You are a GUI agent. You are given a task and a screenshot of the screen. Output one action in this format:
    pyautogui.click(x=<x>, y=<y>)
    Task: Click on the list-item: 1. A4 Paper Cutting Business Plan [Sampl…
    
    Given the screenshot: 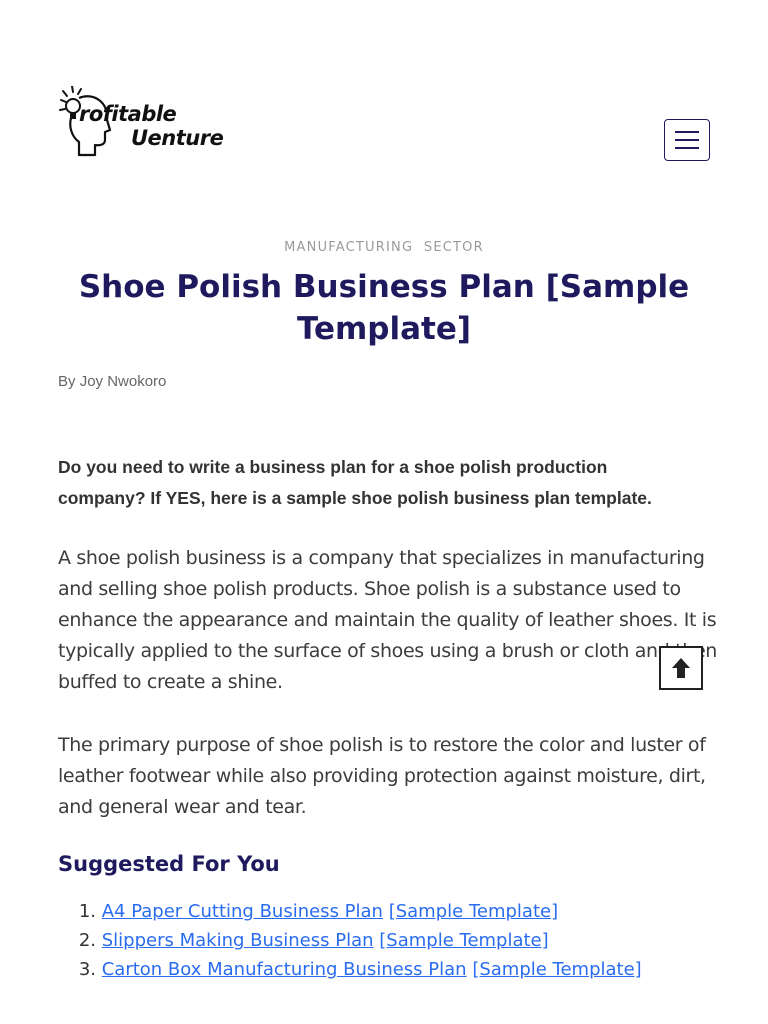 What is the action you would take?
    pyautogui.click(x=350, y=911)
    